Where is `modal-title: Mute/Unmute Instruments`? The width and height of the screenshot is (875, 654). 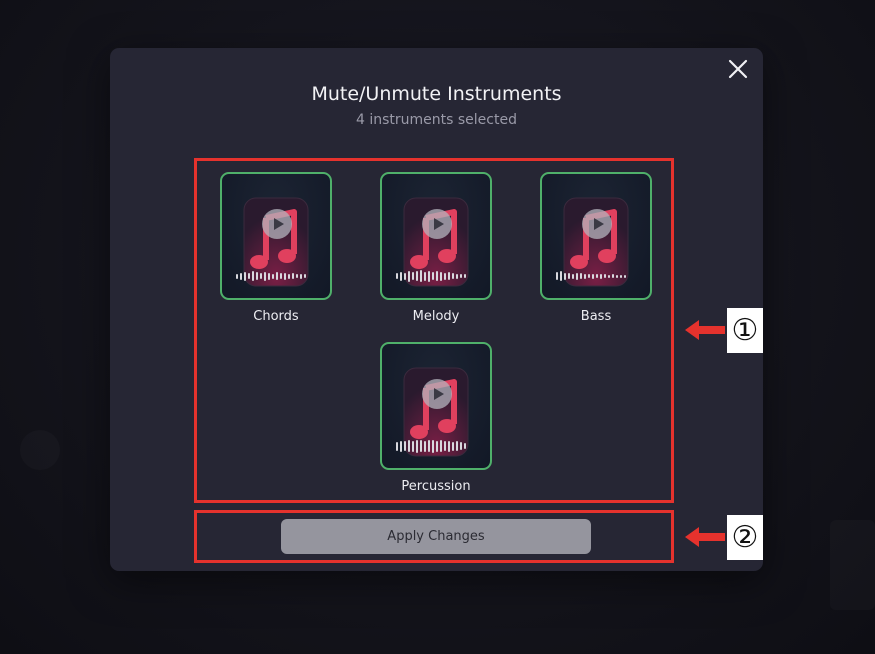
modal-title: Mute/Unmute Instruments is located at coordinates (436, 94).